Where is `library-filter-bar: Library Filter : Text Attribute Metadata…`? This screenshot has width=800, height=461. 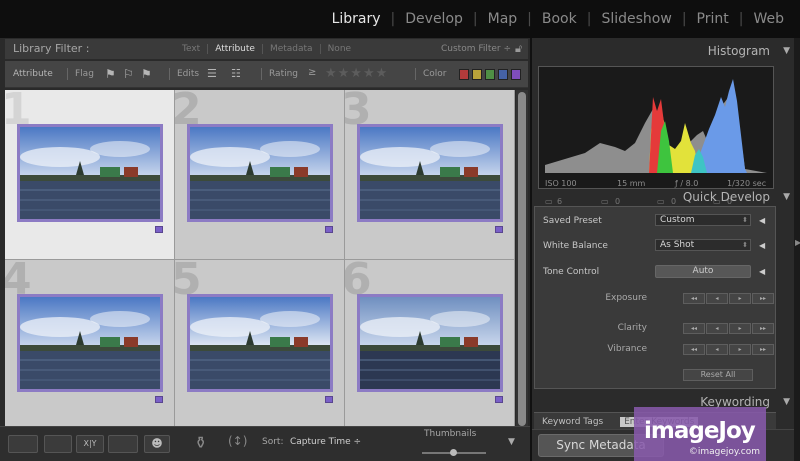 library-filter-bar: Library Filter : Text Attribute Metadata… is located at coordinates (266, 49).